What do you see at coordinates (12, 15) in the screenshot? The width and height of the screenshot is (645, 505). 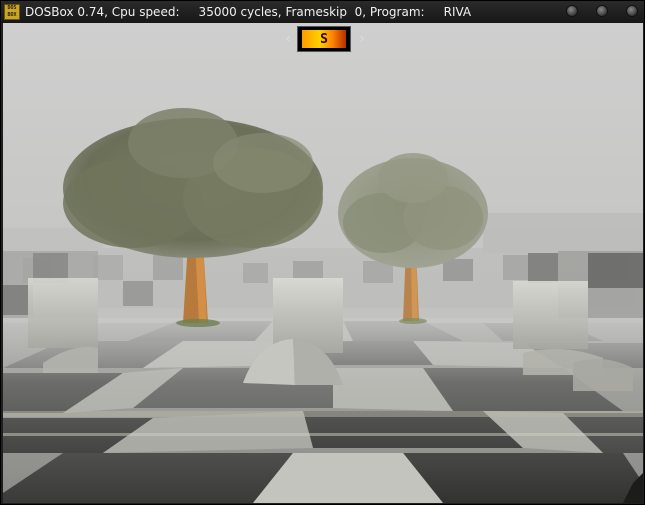 I see `icon-text-bottom: BOX` at bounding box center [12, 15].